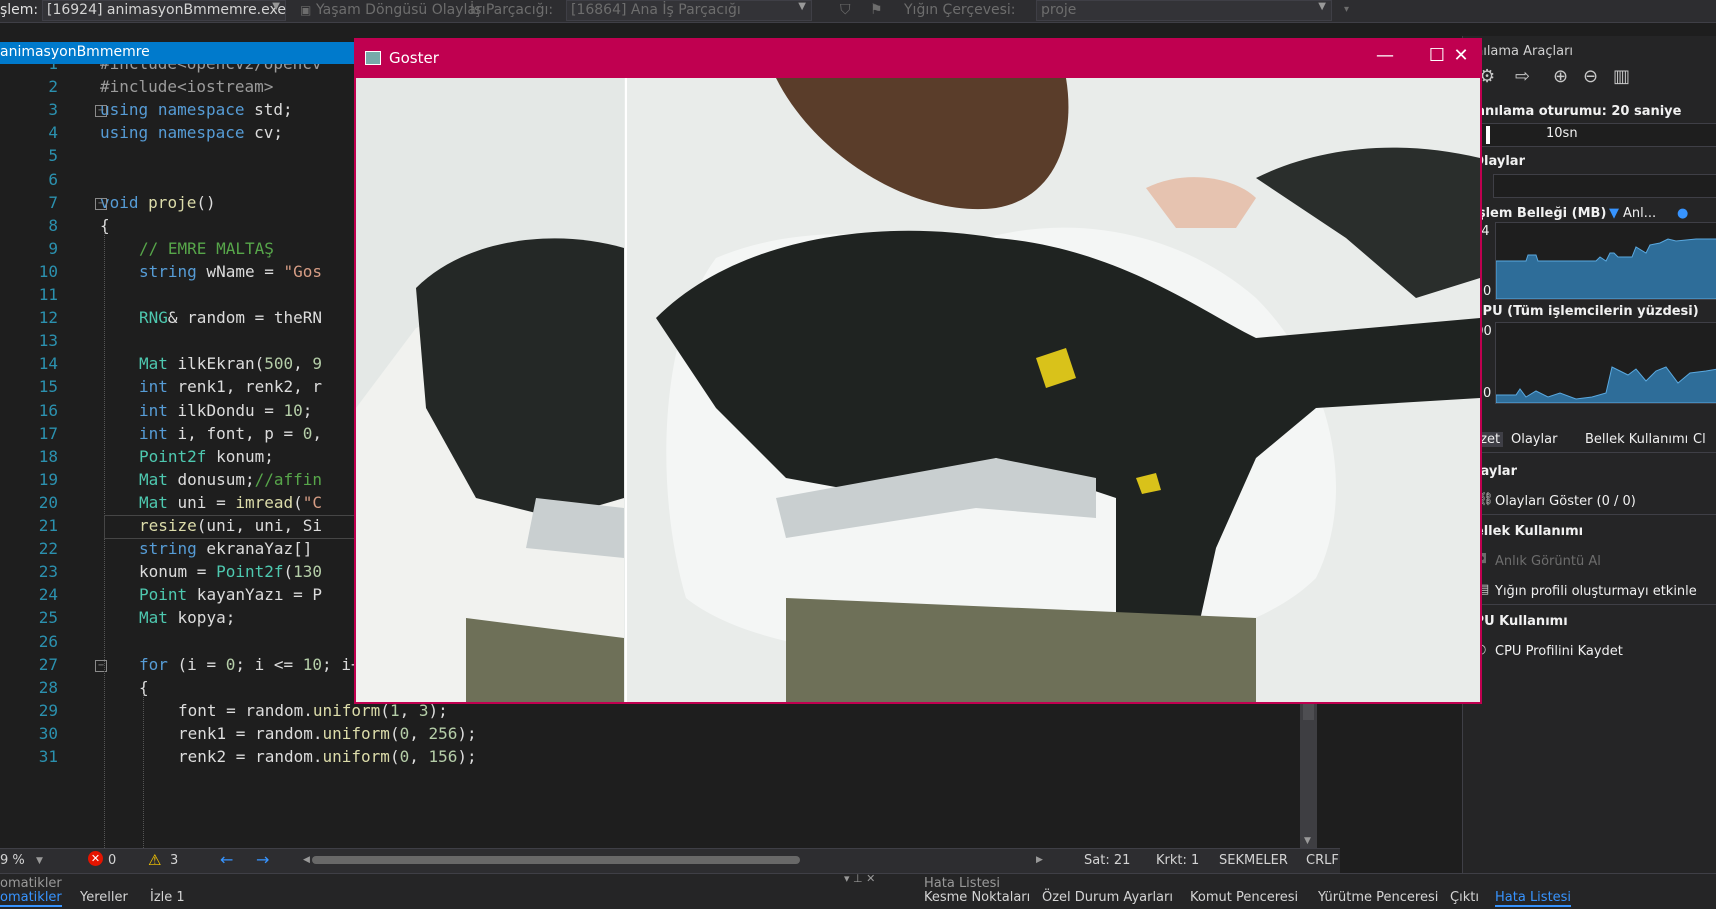 The width and height of the screenshot is (1716, 909). Describe the element at coordinates (230, 479) in the screenshot. I see `code-line: Mat donusum;//affin` at that location.